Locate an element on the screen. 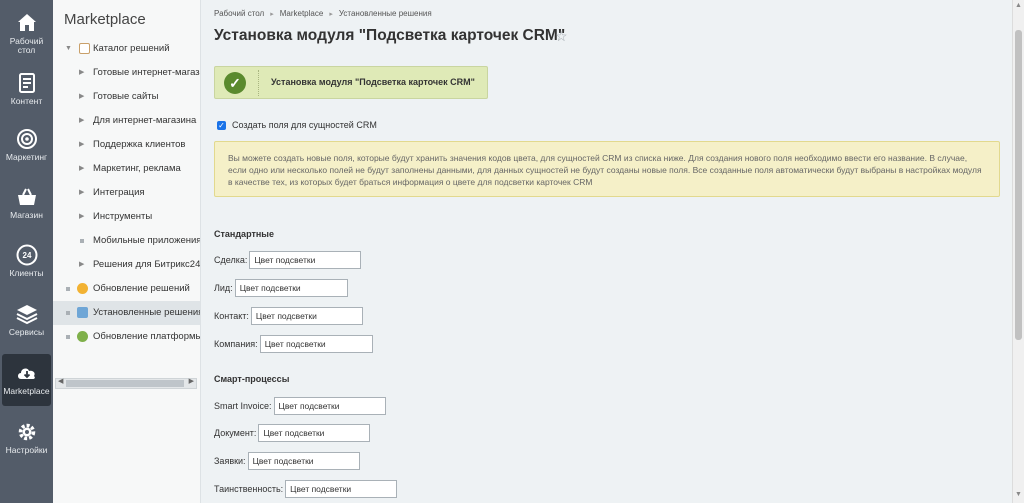  menu-settings: Настройки is located at coordinates (26, 439).